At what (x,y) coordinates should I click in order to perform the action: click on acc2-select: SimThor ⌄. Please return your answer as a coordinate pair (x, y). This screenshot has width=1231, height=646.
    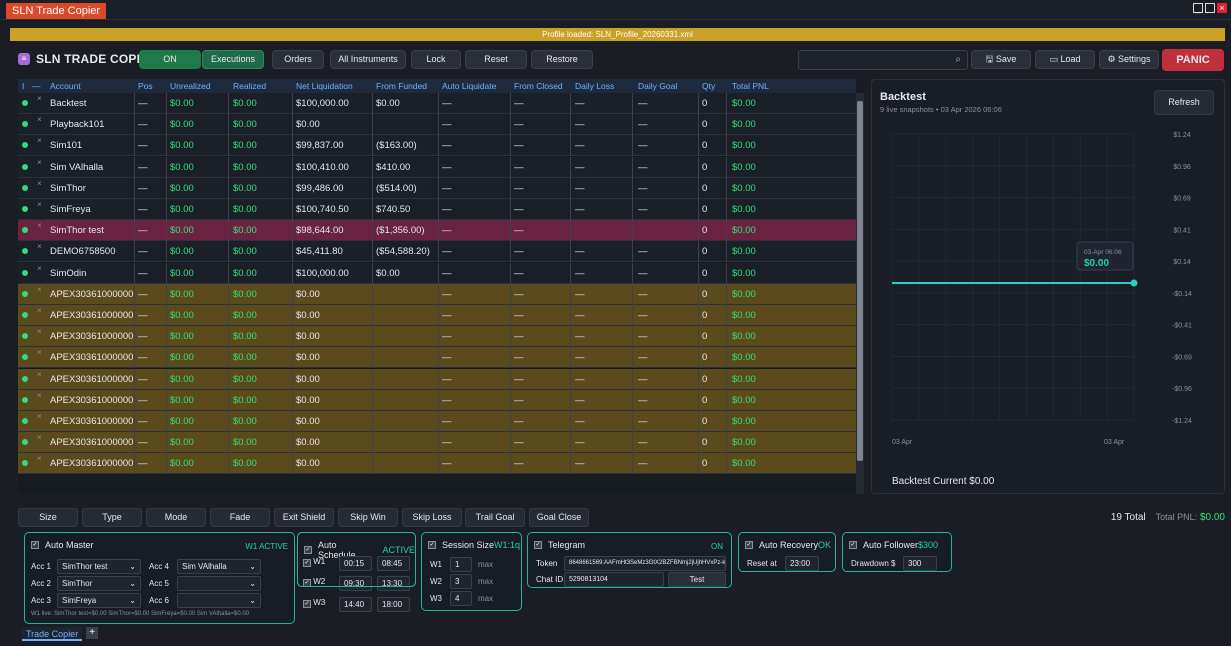
    Looking at the image, I should click on (99, 583).